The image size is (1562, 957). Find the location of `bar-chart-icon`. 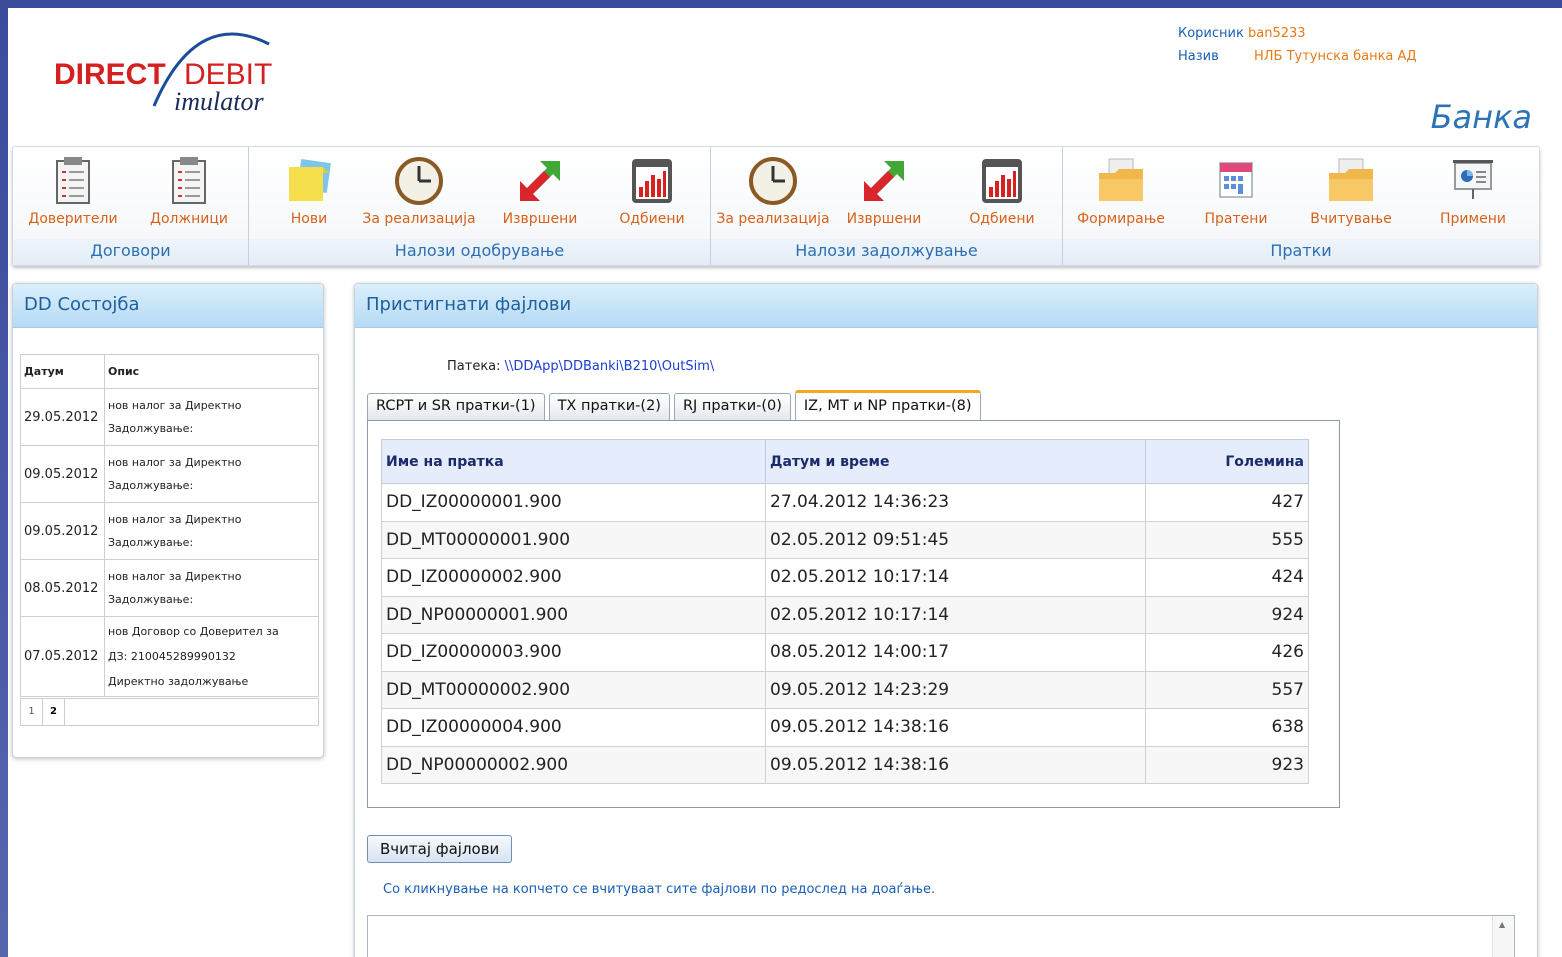

bar-chart-icon is located at coordinates (652, 181).